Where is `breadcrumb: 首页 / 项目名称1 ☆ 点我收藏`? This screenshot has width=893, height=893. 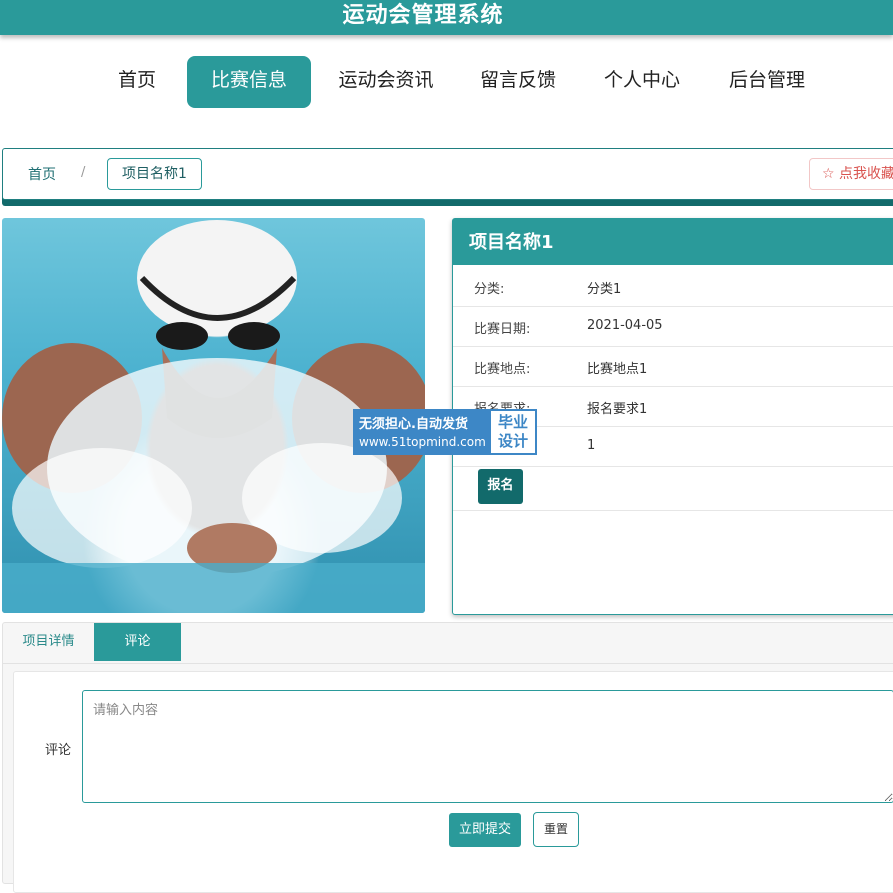 breadcrumb: 首页 / 项目名称1 ☆ 点我收藏 is located at coordinates (447, 174).